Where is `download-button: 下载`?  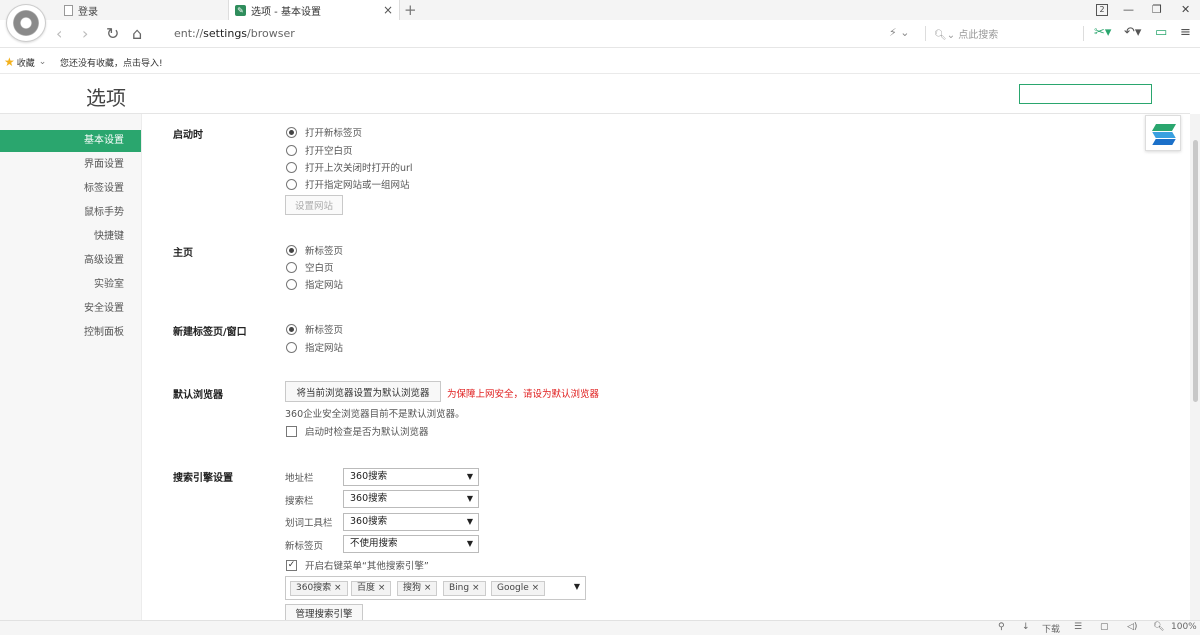 download-button: 下载 is located at coordinates (1051, 628).